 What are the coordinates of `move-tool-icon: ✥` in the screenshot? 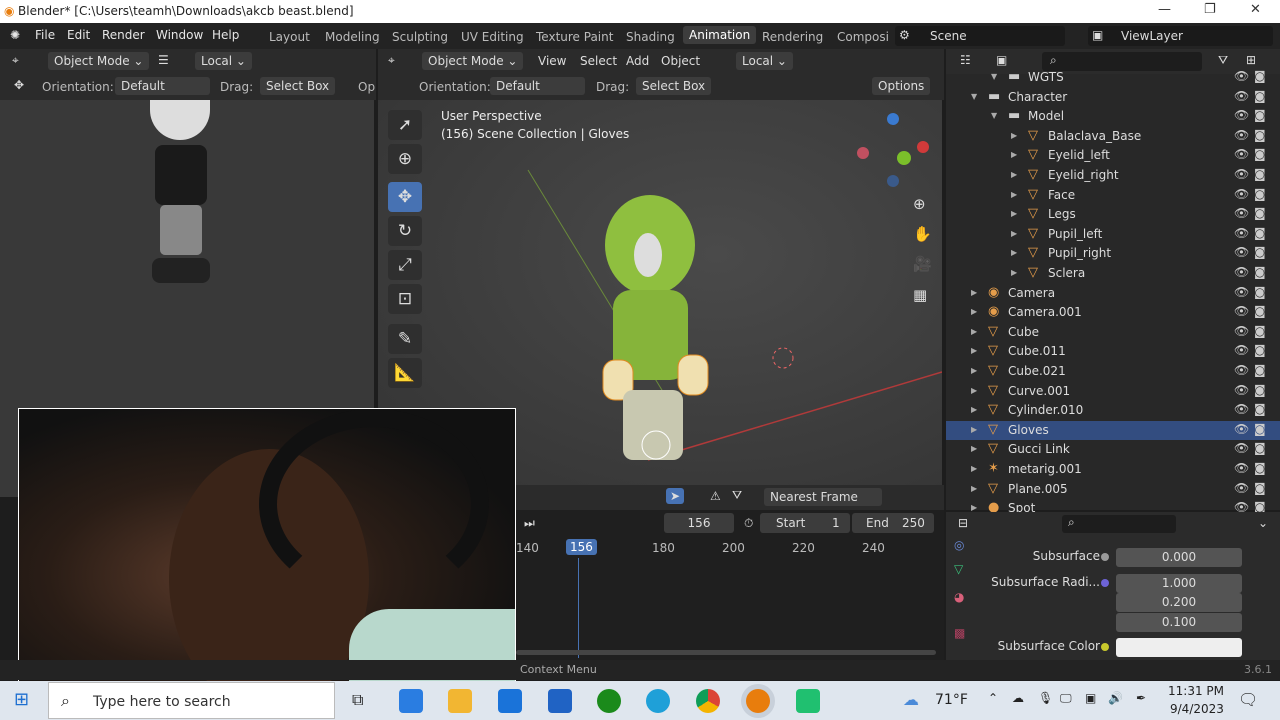 It's located at (405, 197).